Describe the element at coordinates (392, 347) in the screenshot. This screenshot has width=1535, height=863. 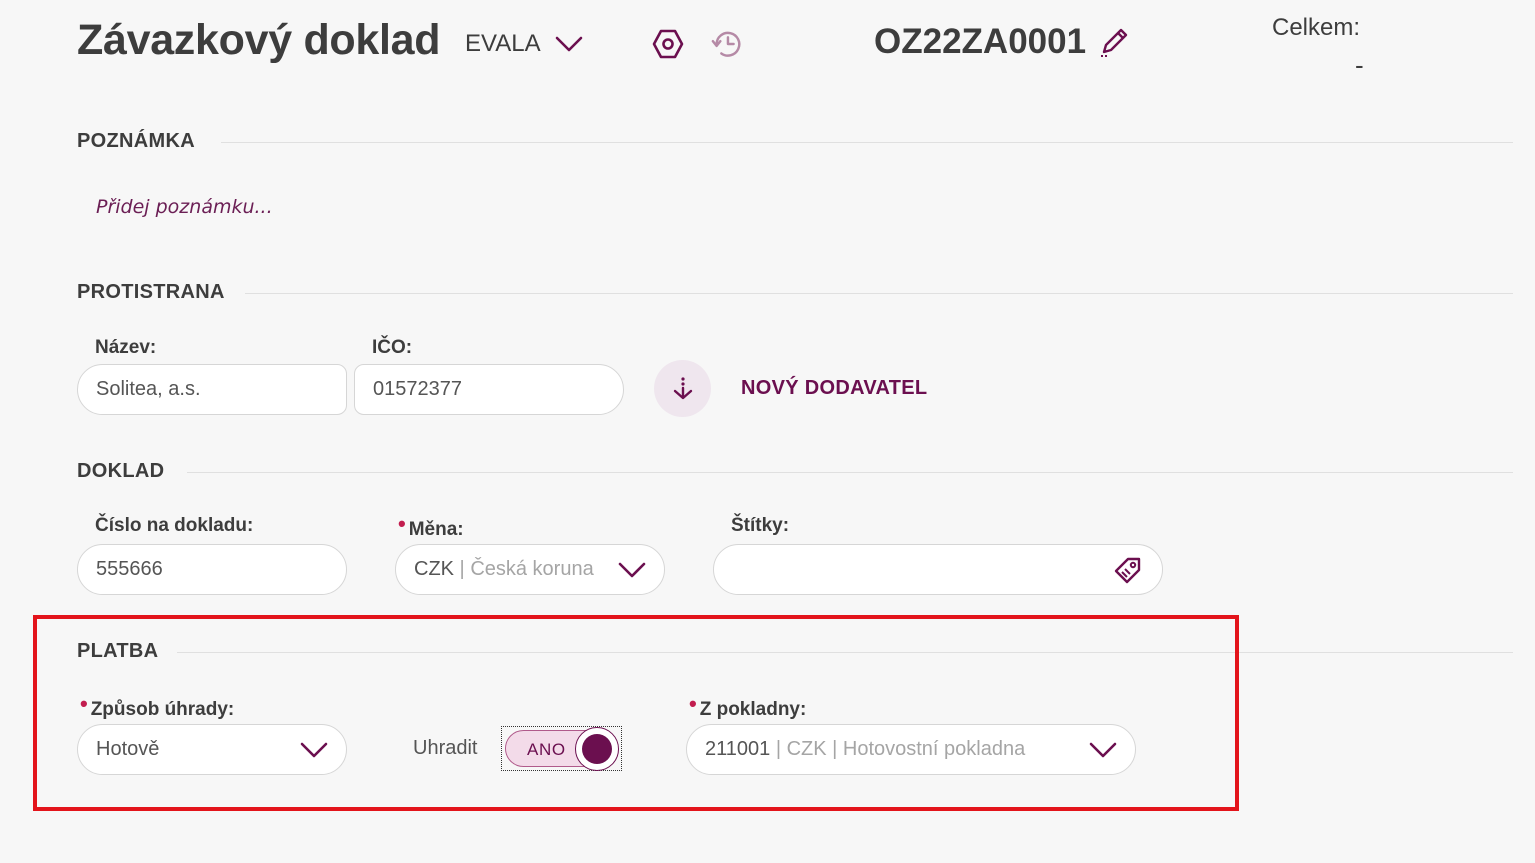
I see `ico-label: IČO:` at that location.